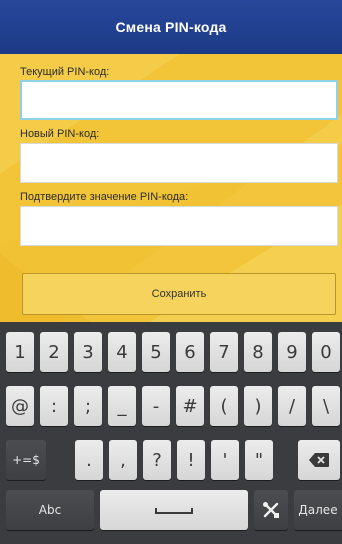 Image resolution: width=342 pixels, height=544 pixels. I want to click on key-comma: ,, so click(123, 460).